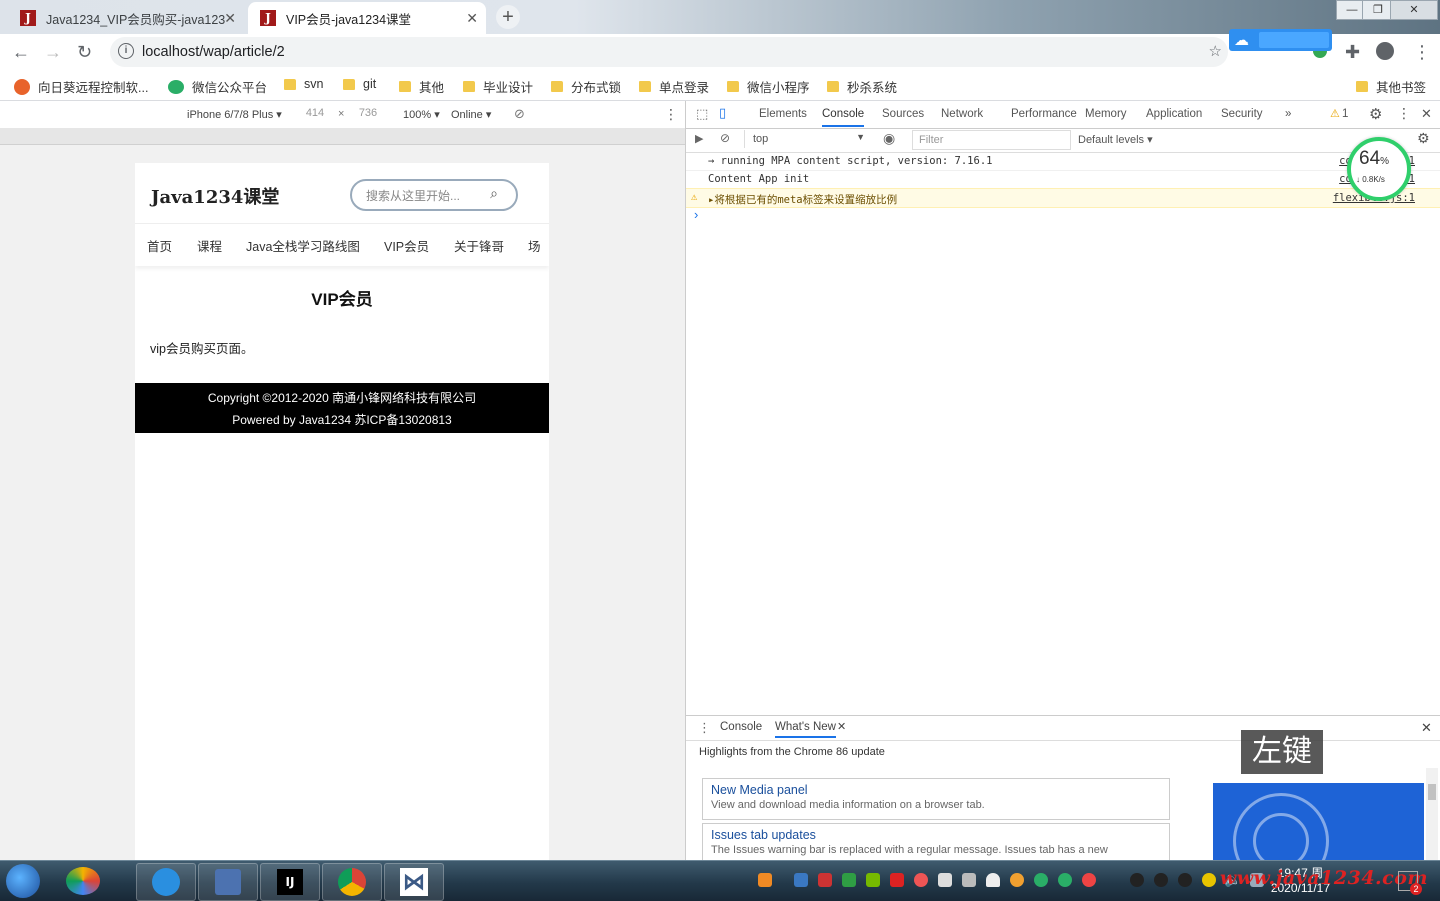 The width and height of the screenshot is (1440, 901). I want to click on address-bar: i localhost/wap/article/2 ☆, so click(669, 52).